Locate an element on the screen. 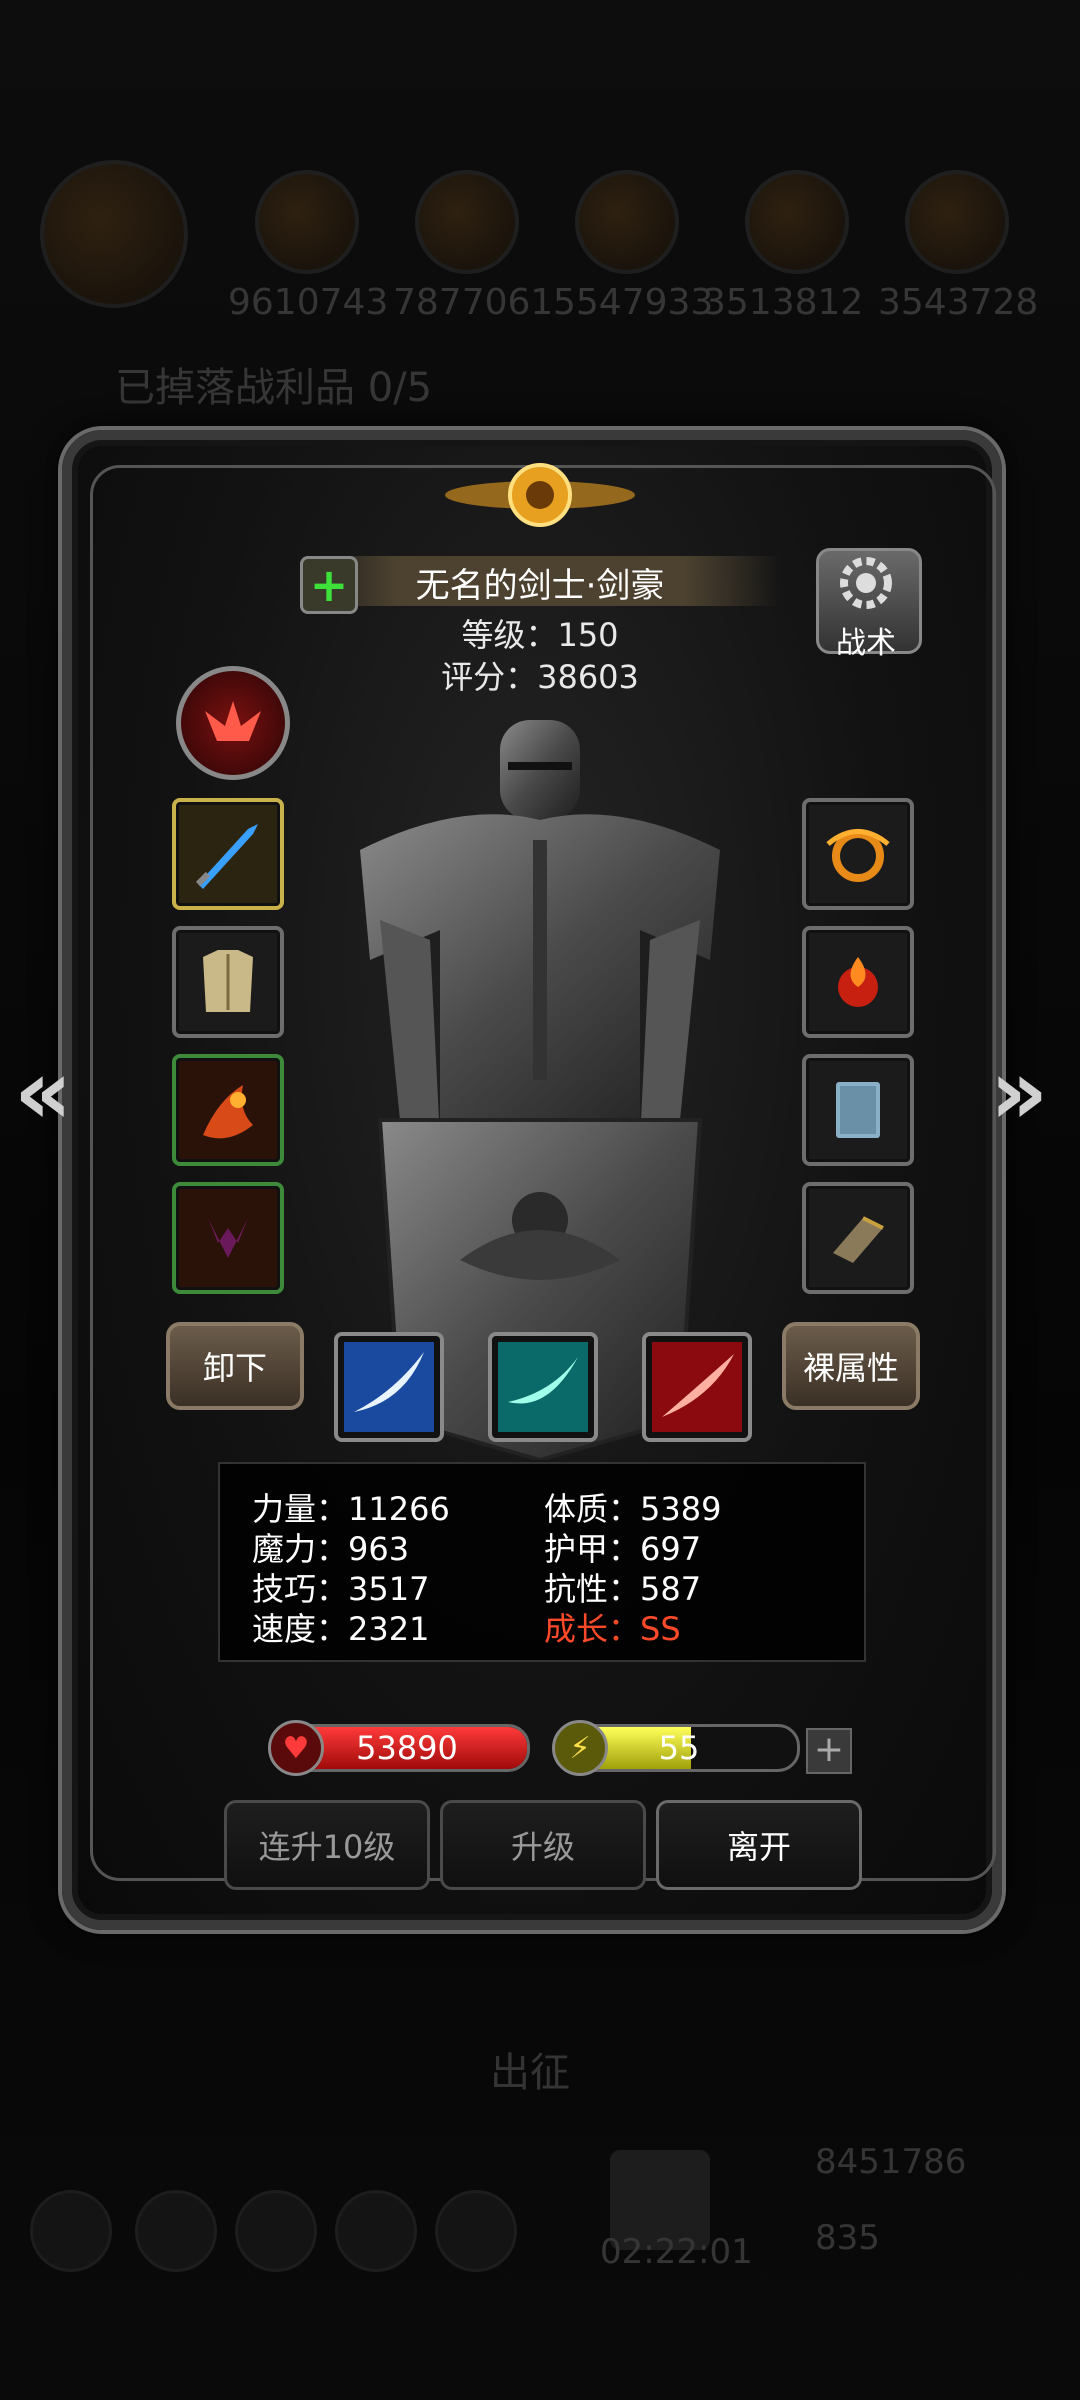 The image size is (1080, 2400). add-energy-button: + is located at coordinates (829, 1751).